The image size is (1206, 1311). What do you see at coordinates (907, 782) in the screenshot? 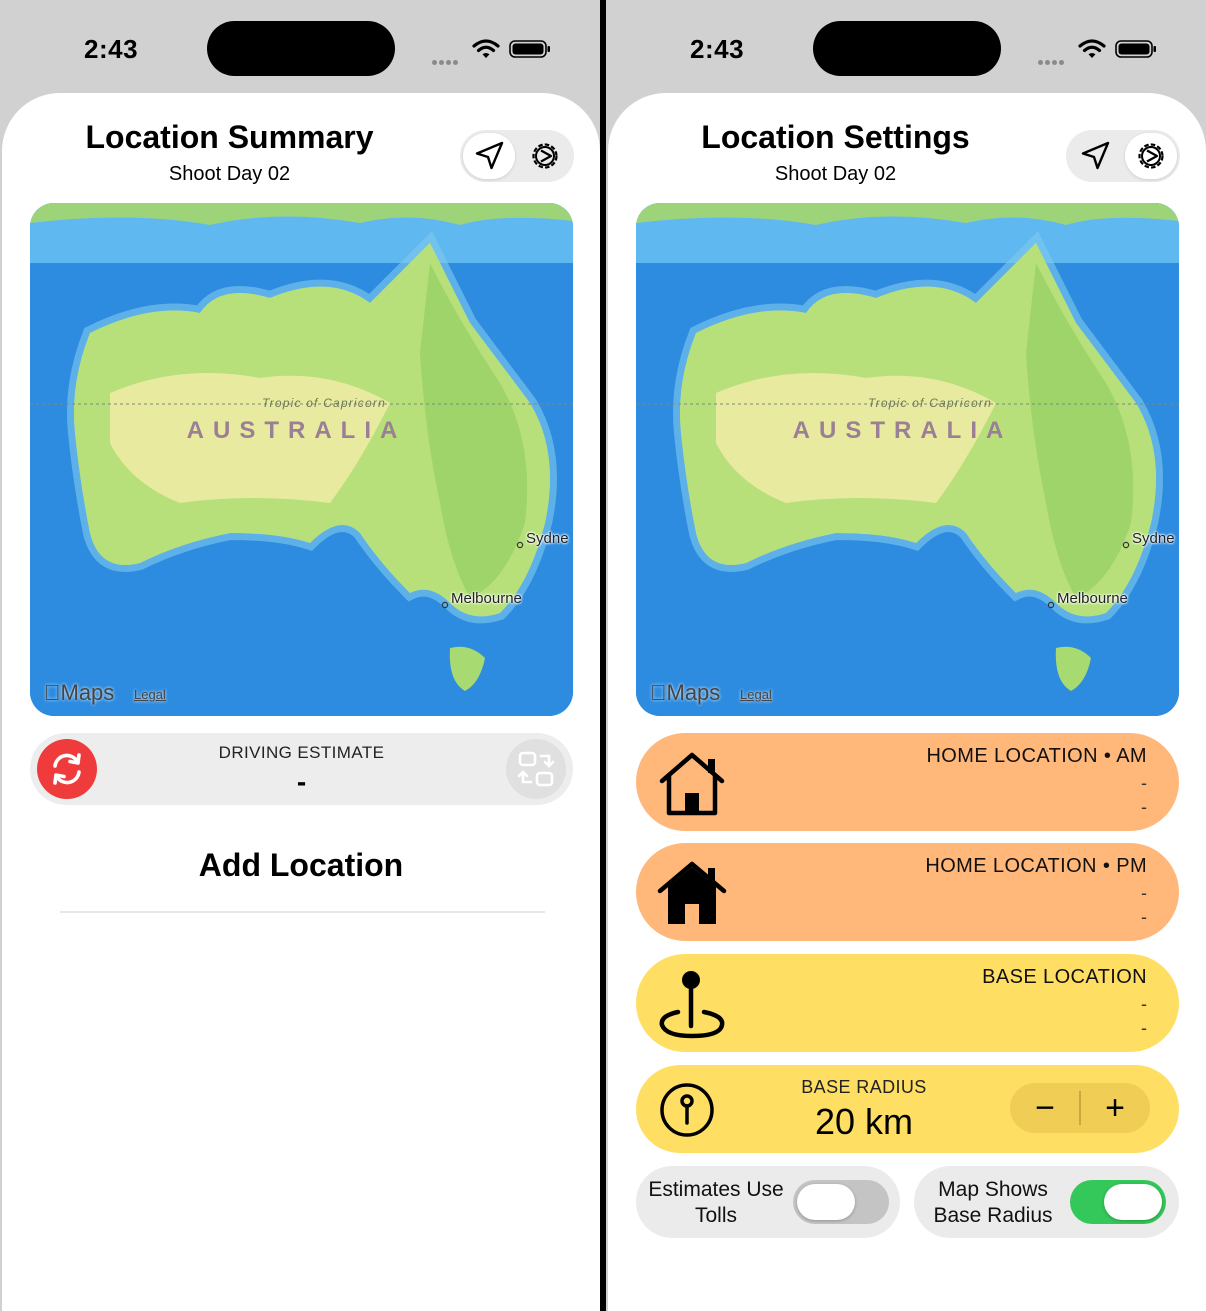
I see `home-location-am-card: HOME LOCATION • AM - -` at bounding box center [907, 782].